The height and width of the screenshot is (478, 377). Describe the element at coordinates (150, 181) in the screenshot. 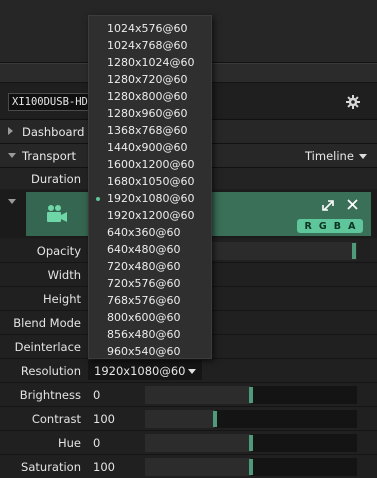

I see `resolution-option: 1680x1050@60` at that location.